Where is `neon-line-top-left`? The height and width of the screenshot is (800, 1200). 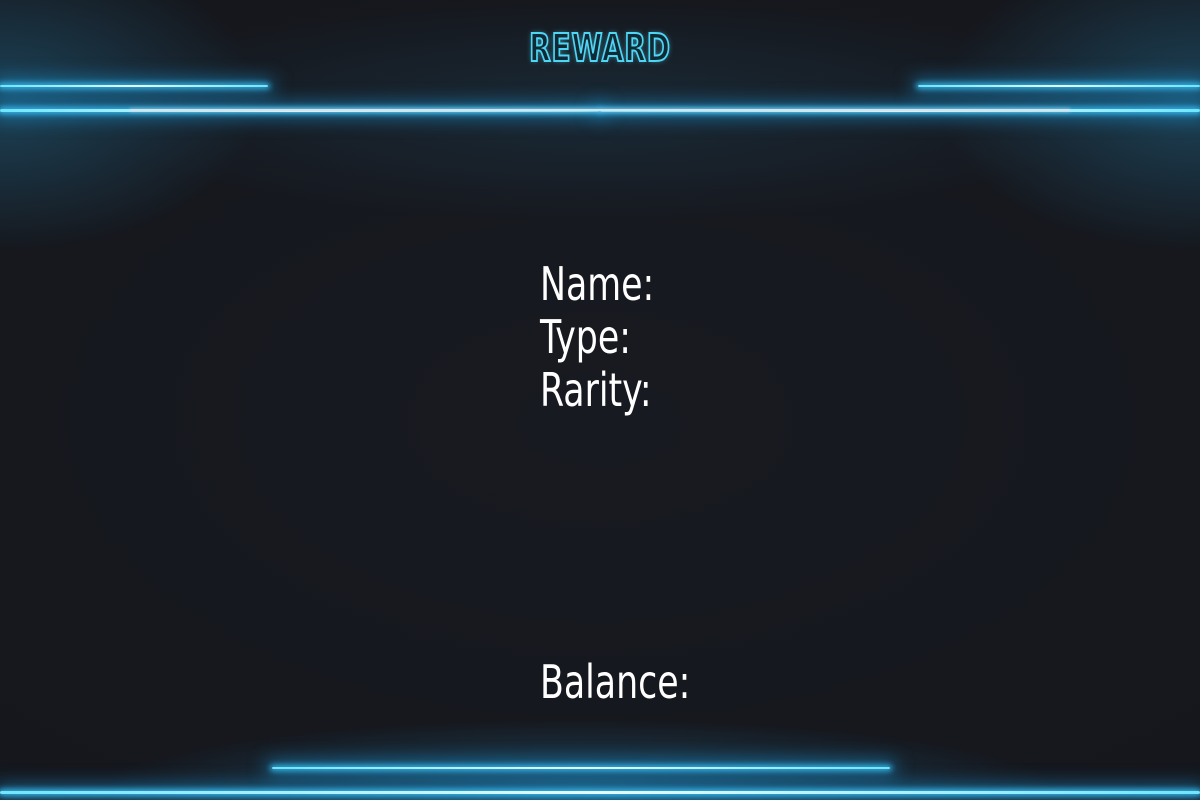
neon-line-top-left is located at coordinates (134, 86).